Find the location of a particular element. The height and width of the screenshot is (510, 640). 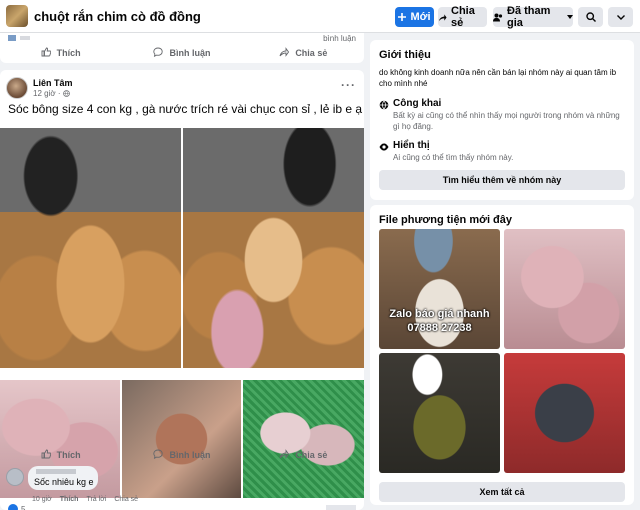

reaction-count: 5 is located at coordinates (23, 507).